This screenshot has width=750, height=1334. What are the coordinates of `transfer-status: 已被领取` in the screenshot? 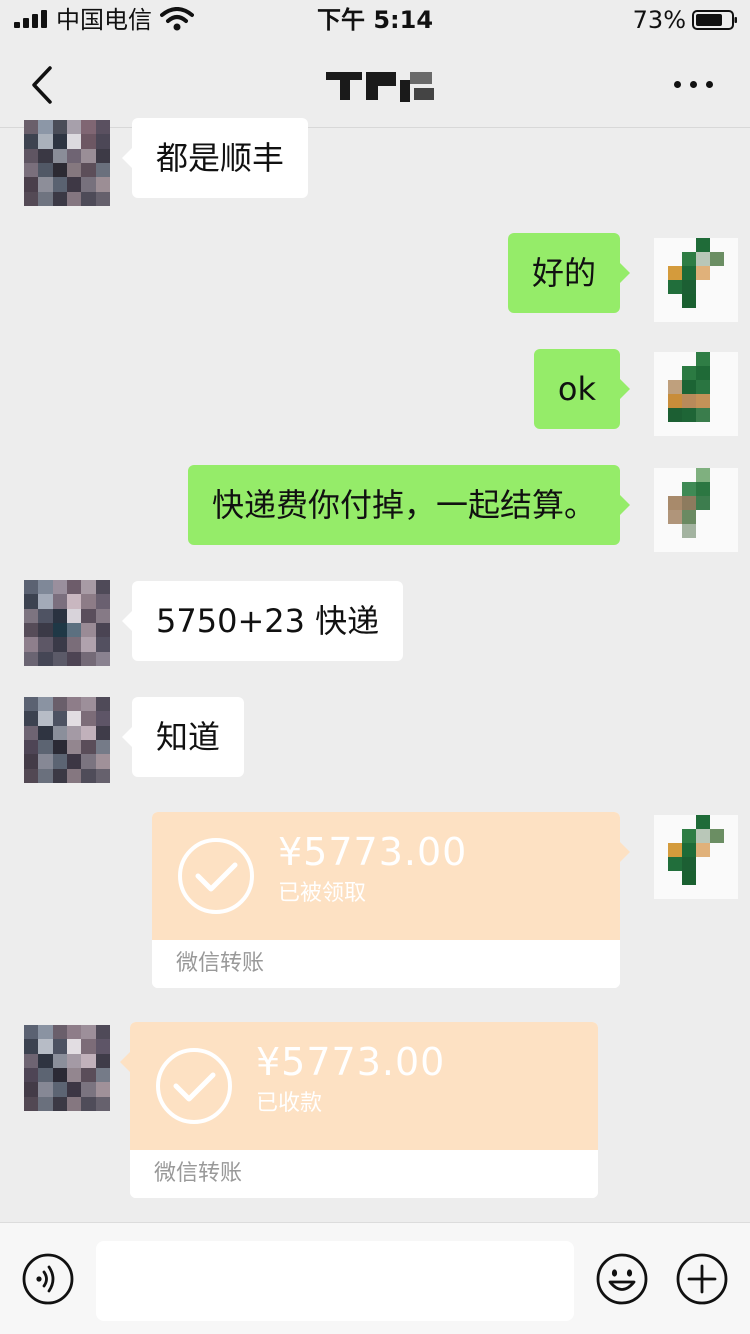 It's located at (322, 893).